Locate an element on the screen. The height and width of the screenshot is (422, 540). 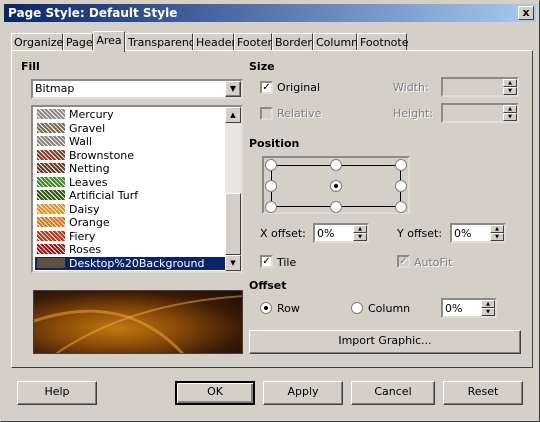
y-offset-label: Y offset: is located at coordinates (420, 233).